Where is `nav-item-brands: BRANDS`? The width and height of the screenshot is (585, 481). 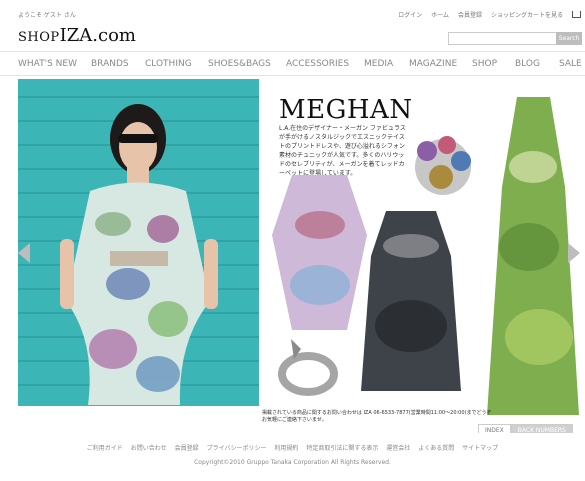
nav-item-brands: BRANDS is located at coordinates (110, 64).